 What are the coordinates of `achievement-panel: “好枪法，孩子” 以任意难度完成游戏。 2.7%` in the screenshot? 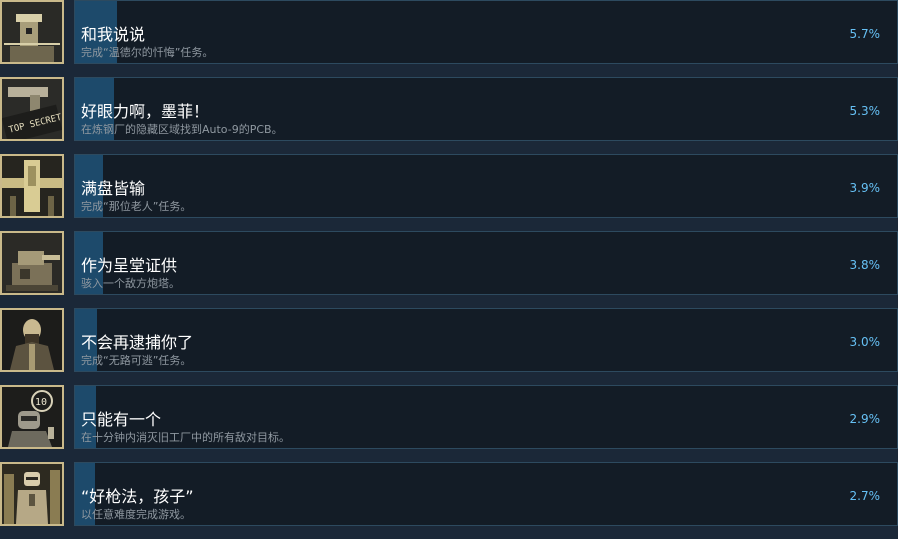 It's located at (486, 494).